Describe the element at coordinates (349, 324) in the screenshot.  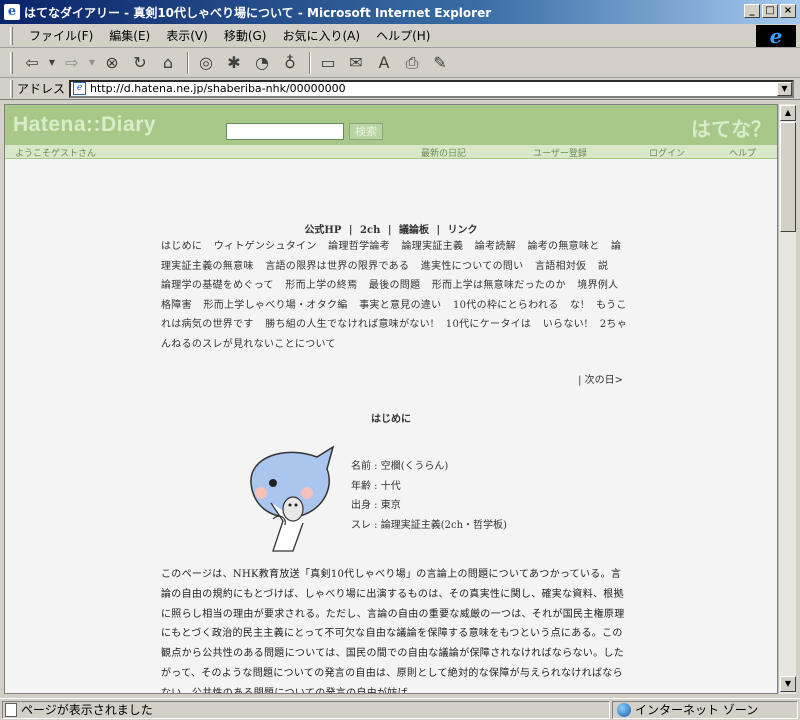
I see `topic-link: 勝ち組の人生でなければ意味がない!` at that location.